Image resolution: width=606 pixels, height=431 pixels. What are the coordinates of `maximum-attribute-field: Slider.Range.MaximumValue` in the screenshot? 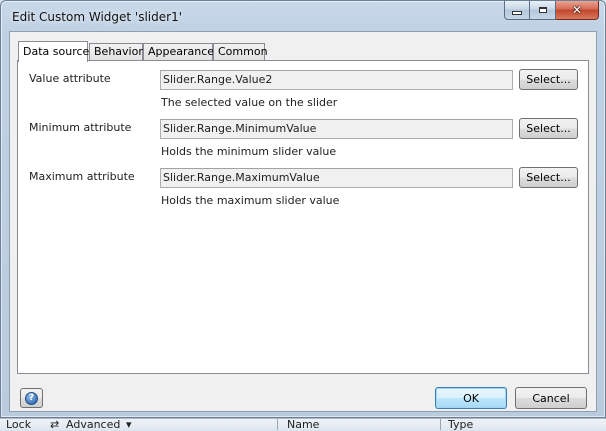 It's located at (336, 178).